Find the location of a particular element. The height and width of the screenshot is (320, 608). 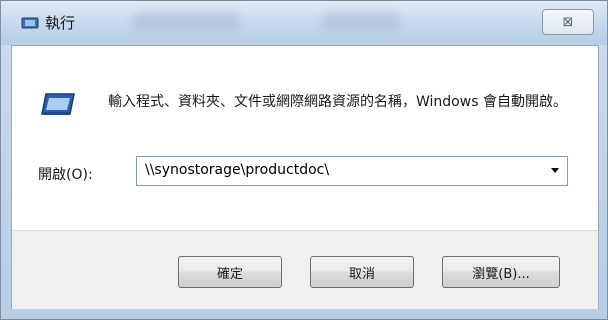

chevron-down-icon is located at coordinates (555, 170).